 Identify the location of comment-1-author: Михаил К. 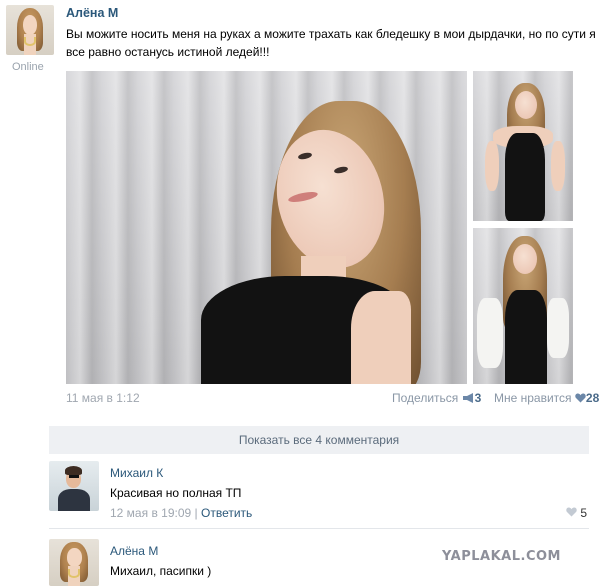
(136, 473).